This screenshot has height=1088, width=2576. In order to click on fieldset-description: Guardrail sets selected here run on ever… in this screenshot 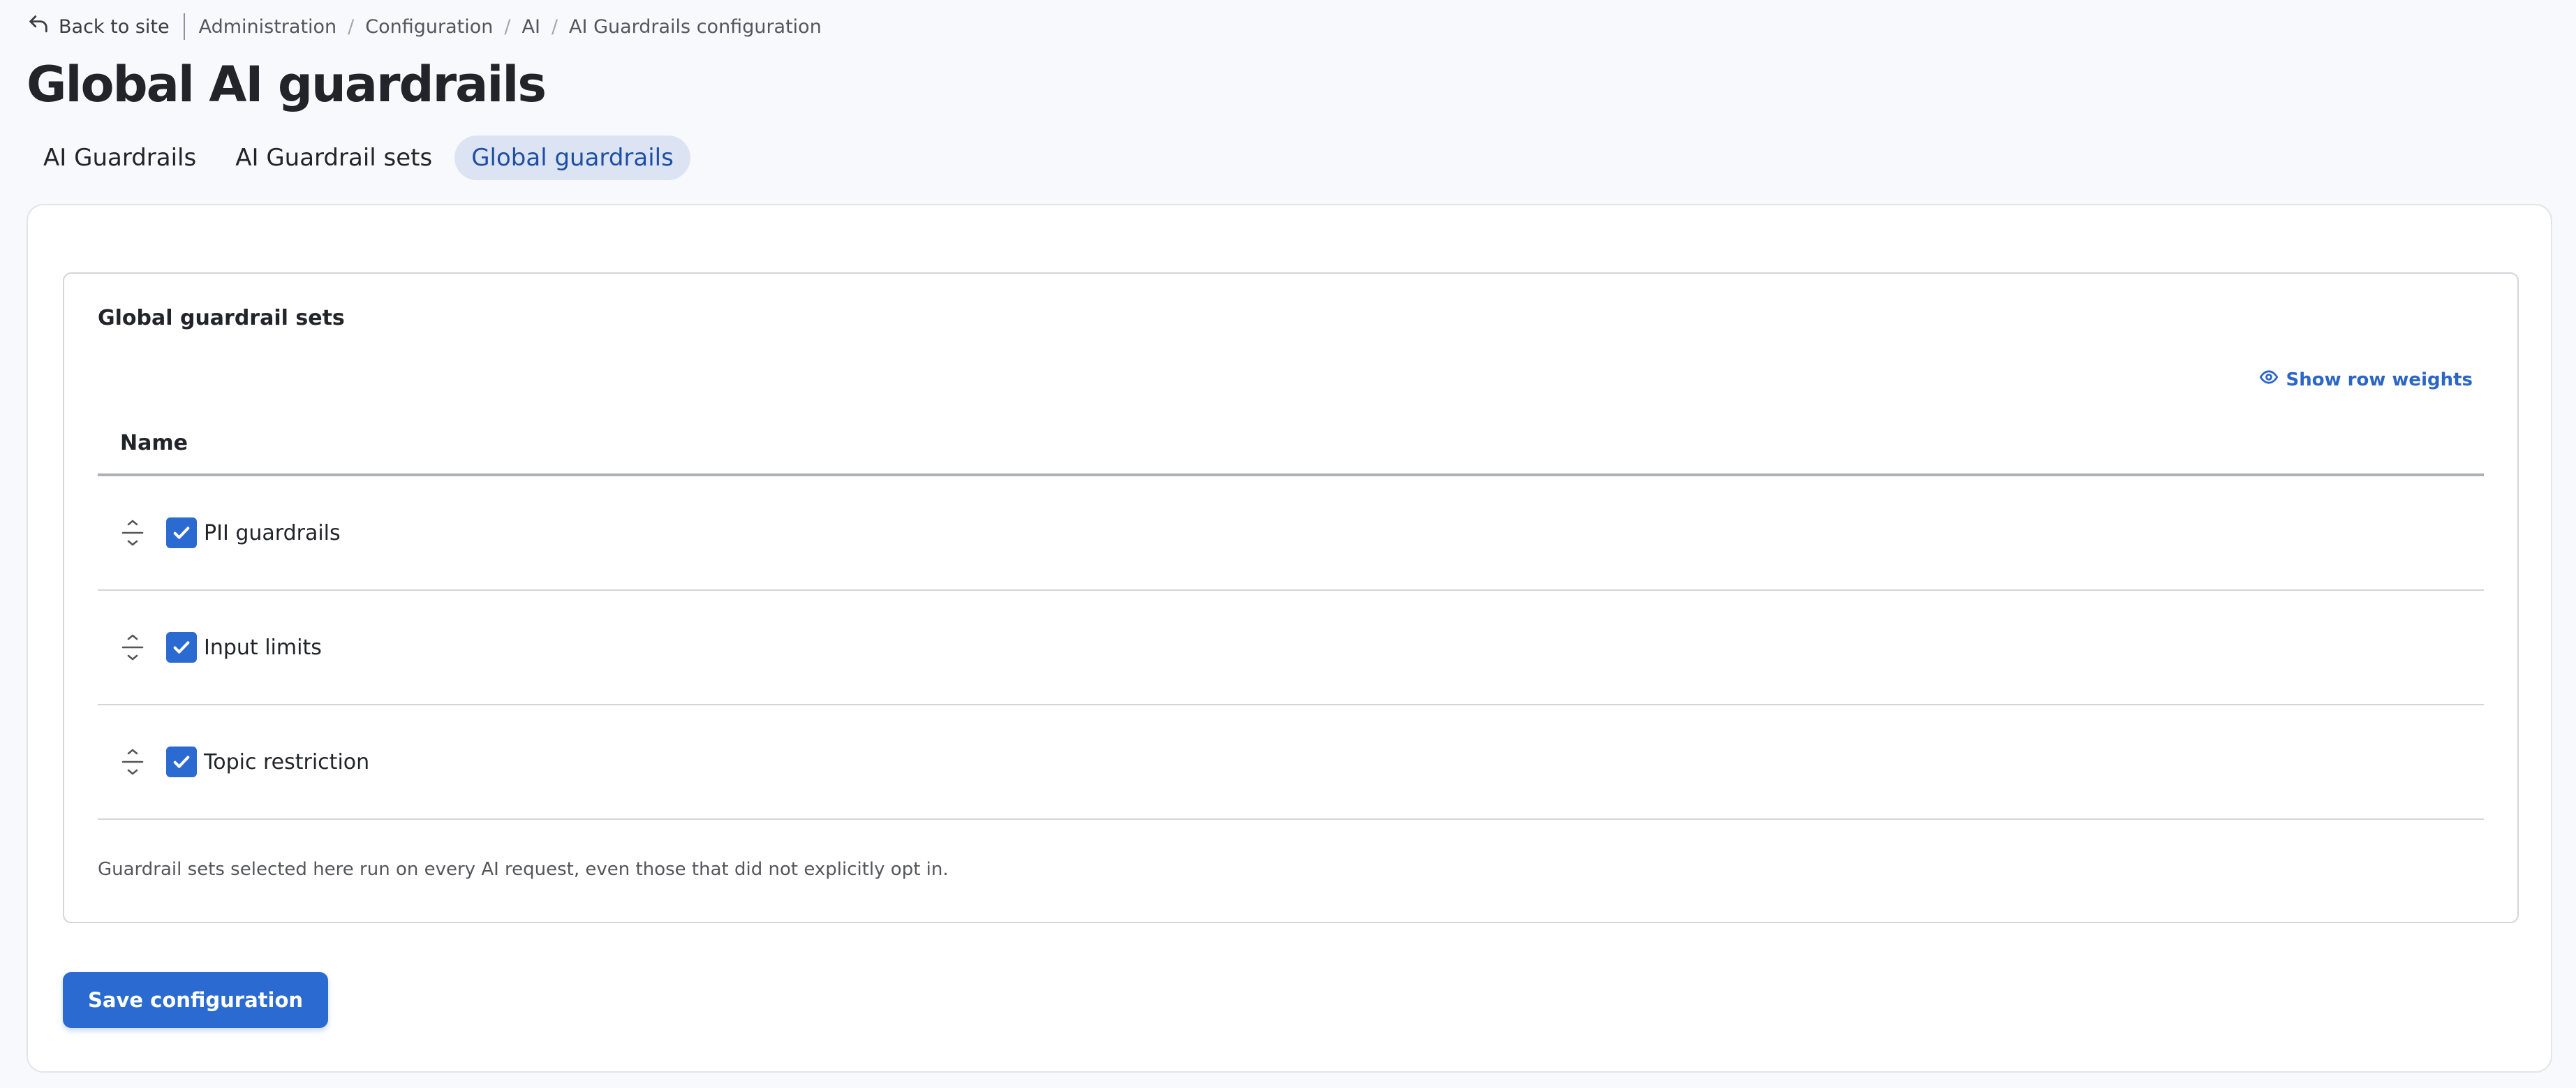, I will do `click(523, 869)`.